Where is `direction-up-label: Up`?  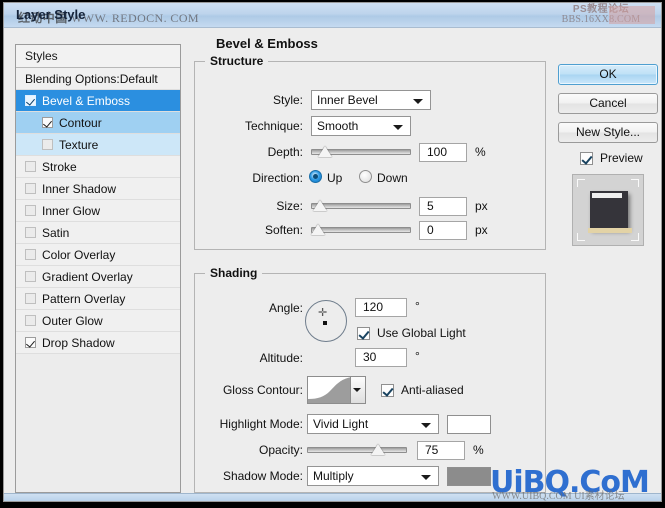 direction-up-label: Up is located at coordinates (335, 178).